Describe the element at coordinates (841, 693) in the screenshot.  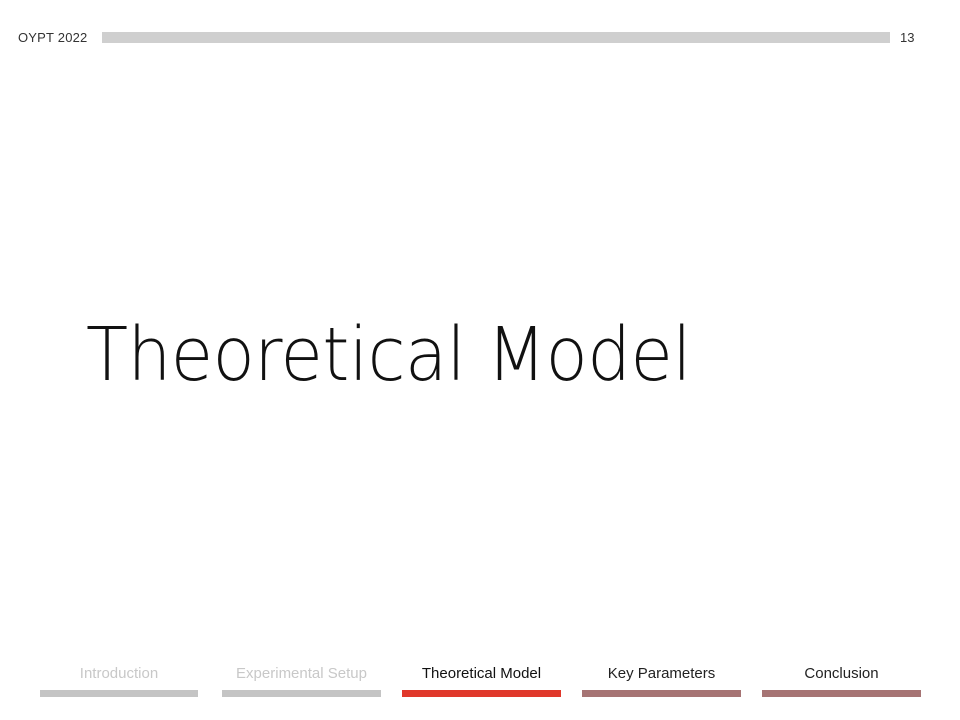
I see `nav-bar-conclusion` at that location.